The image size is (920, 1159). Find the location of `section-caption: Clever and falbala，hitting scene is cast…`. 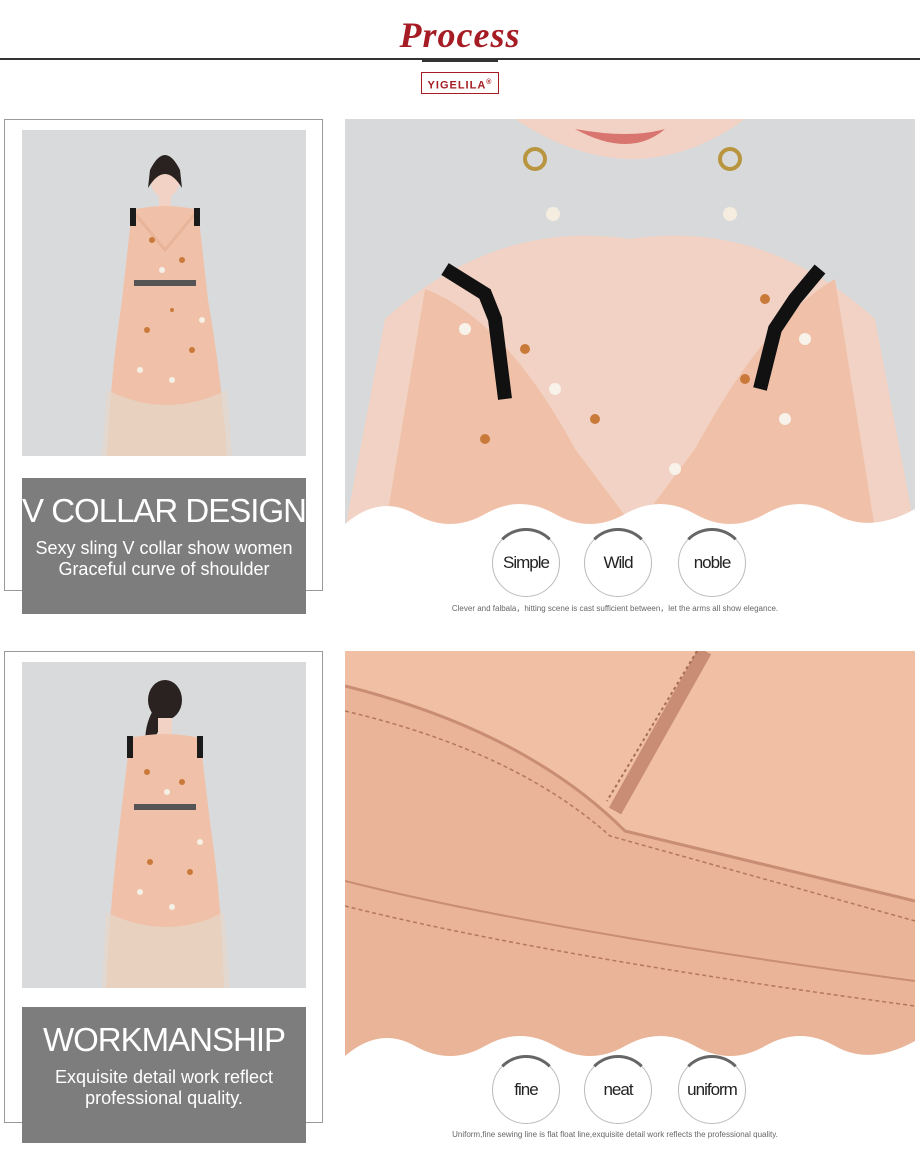

section-caption: Clever and falbala，hitting scene is cast… is located at coordinates (615, 608).